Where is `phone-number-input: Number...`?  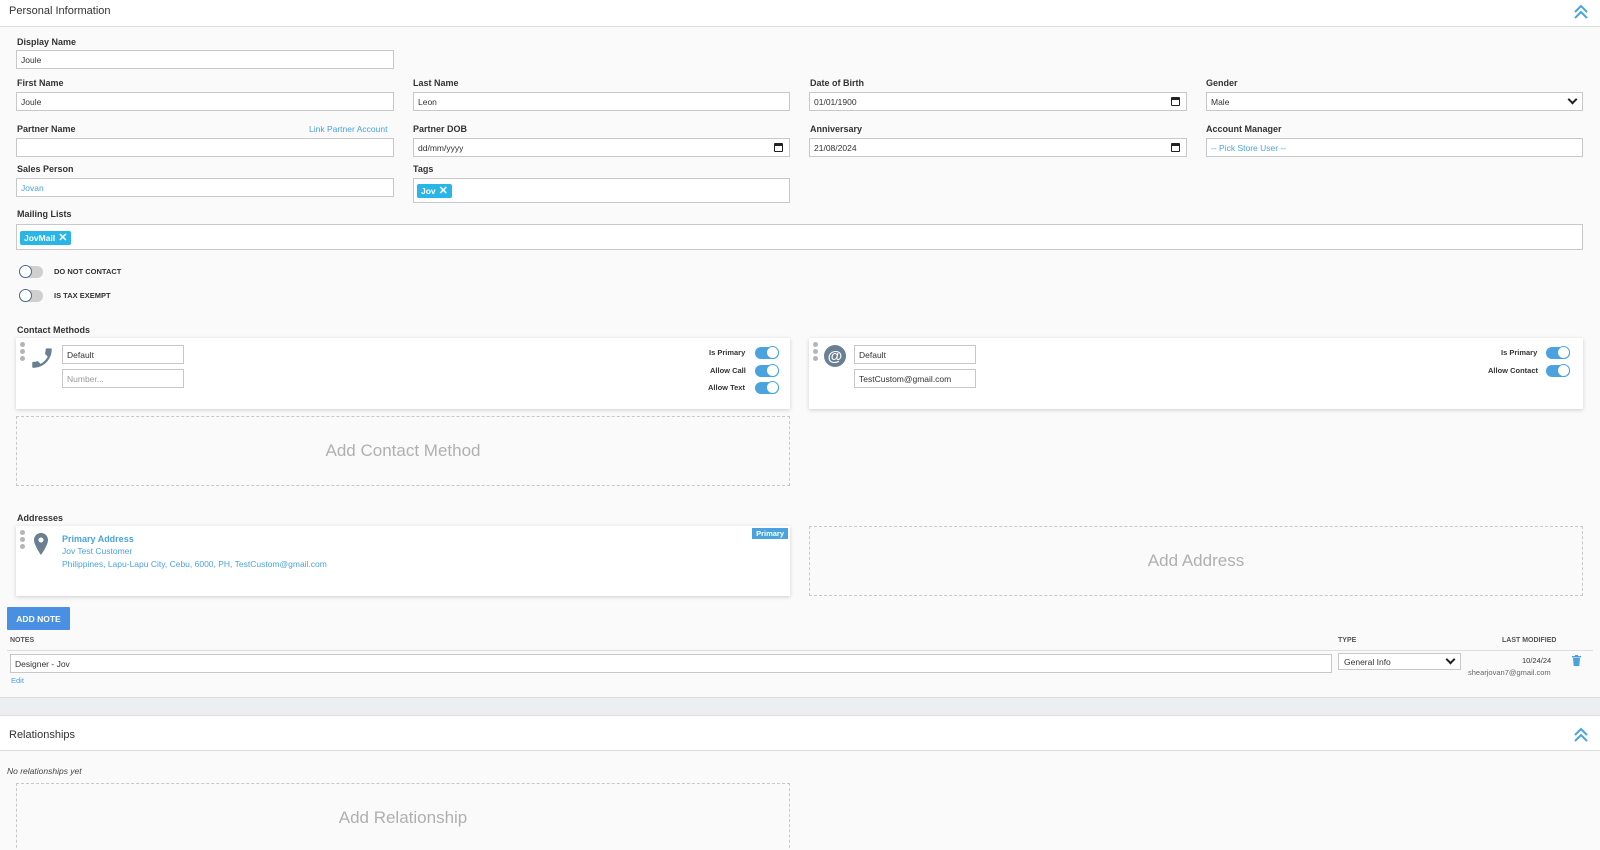 phone-number-input: Number... is located at coordinates (123, 378).